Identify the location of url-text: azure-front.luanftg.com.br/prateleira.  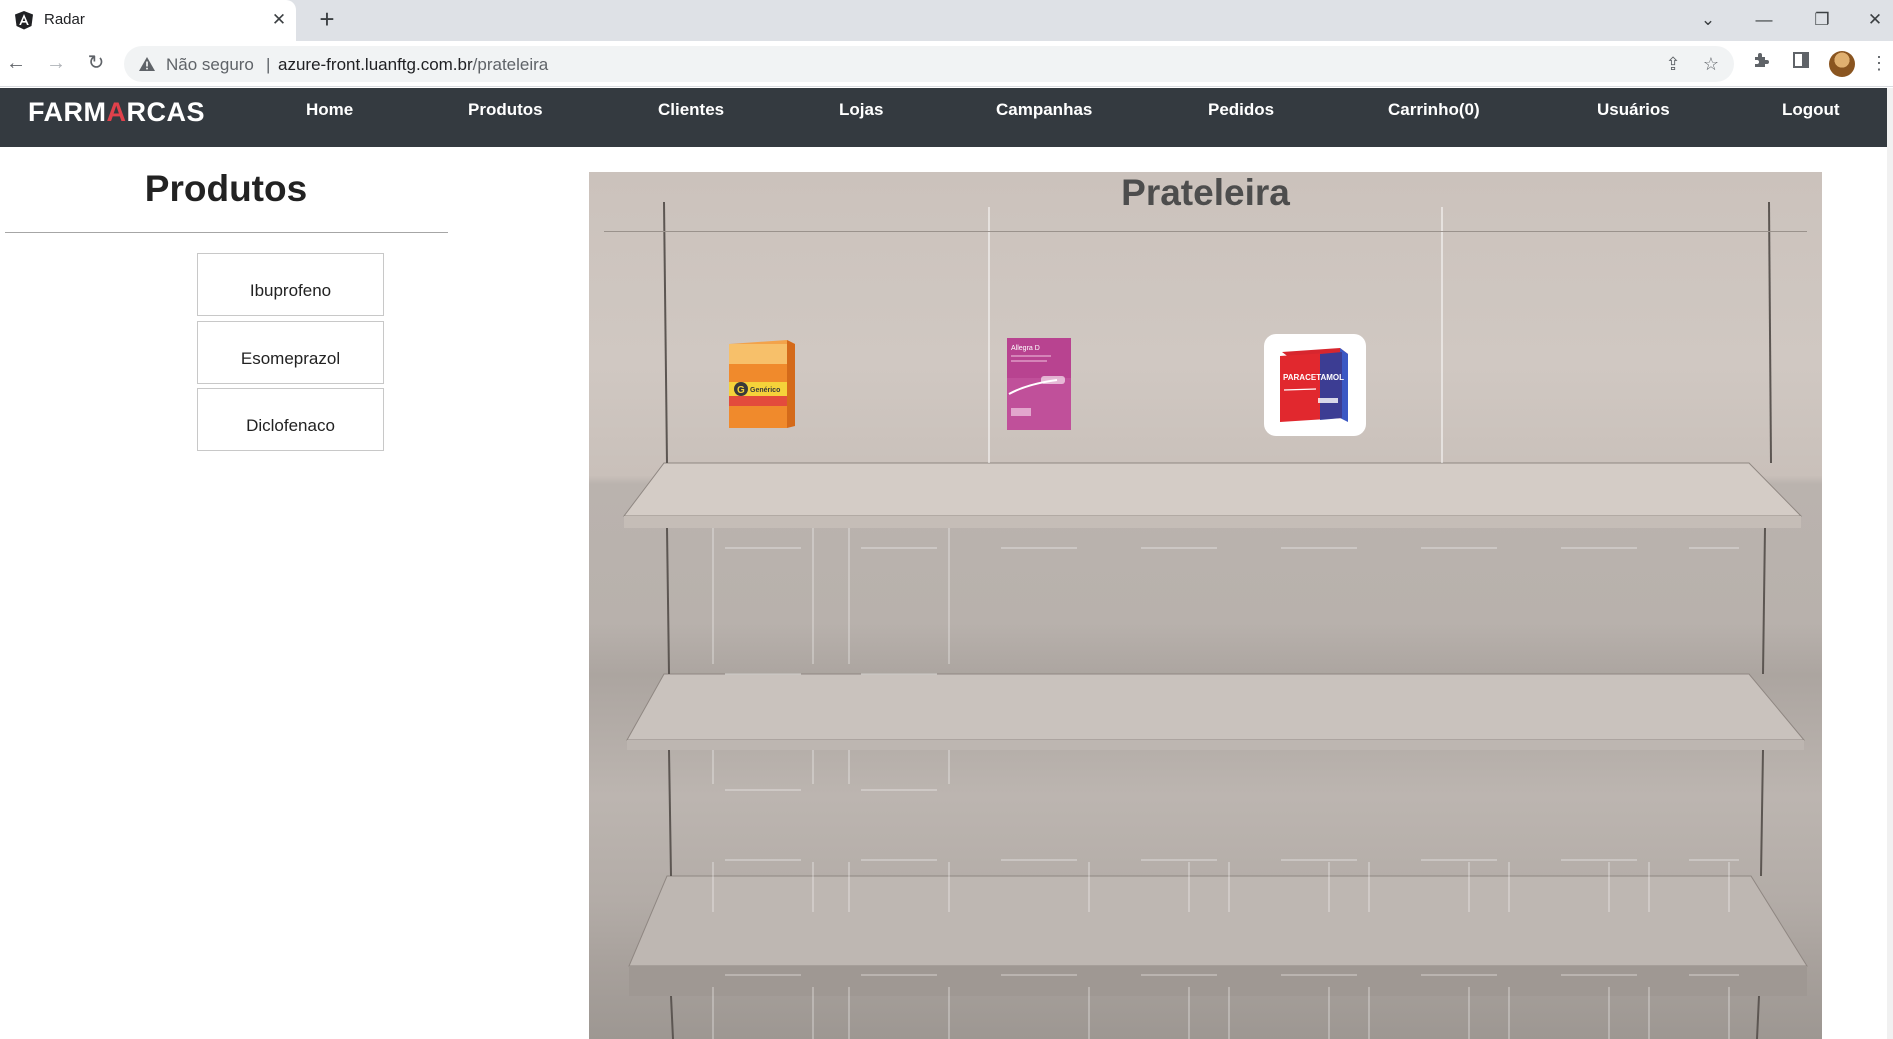
(413, 65).